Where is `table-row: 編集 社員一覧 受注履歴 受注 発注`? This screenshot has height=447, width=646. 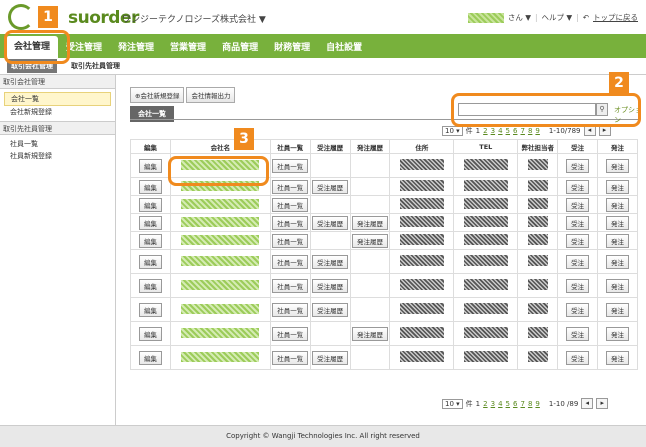
table-row: 編集 社員一覧 受注履歴 受注 発注 is located at coordinates (384, 261).